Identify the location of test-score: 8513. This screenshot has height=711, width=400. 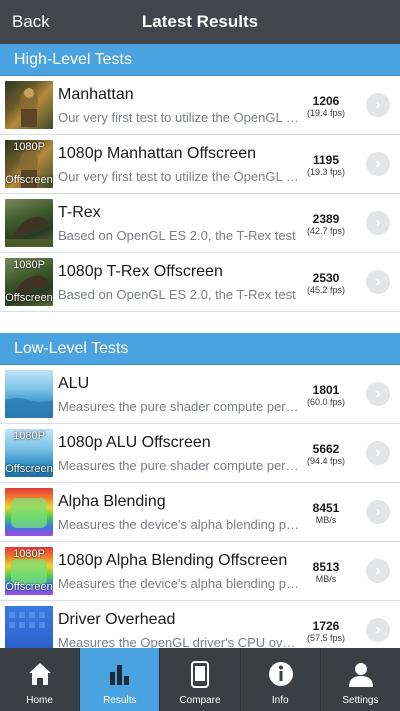
(326, 567).